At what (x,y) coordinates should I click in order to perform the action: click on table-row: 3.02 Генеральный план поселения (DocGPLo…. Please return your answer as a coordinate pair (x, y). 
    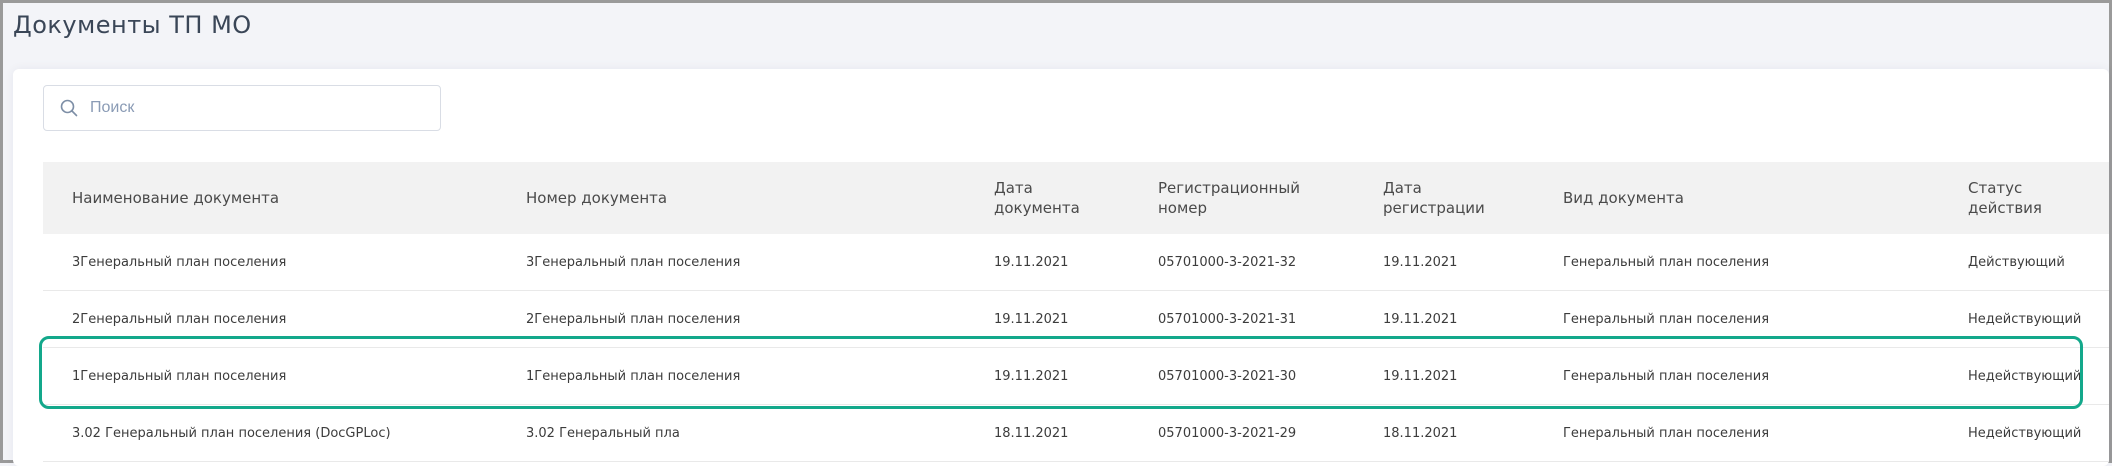
    Looking at the image, I should click on (1076, 433).